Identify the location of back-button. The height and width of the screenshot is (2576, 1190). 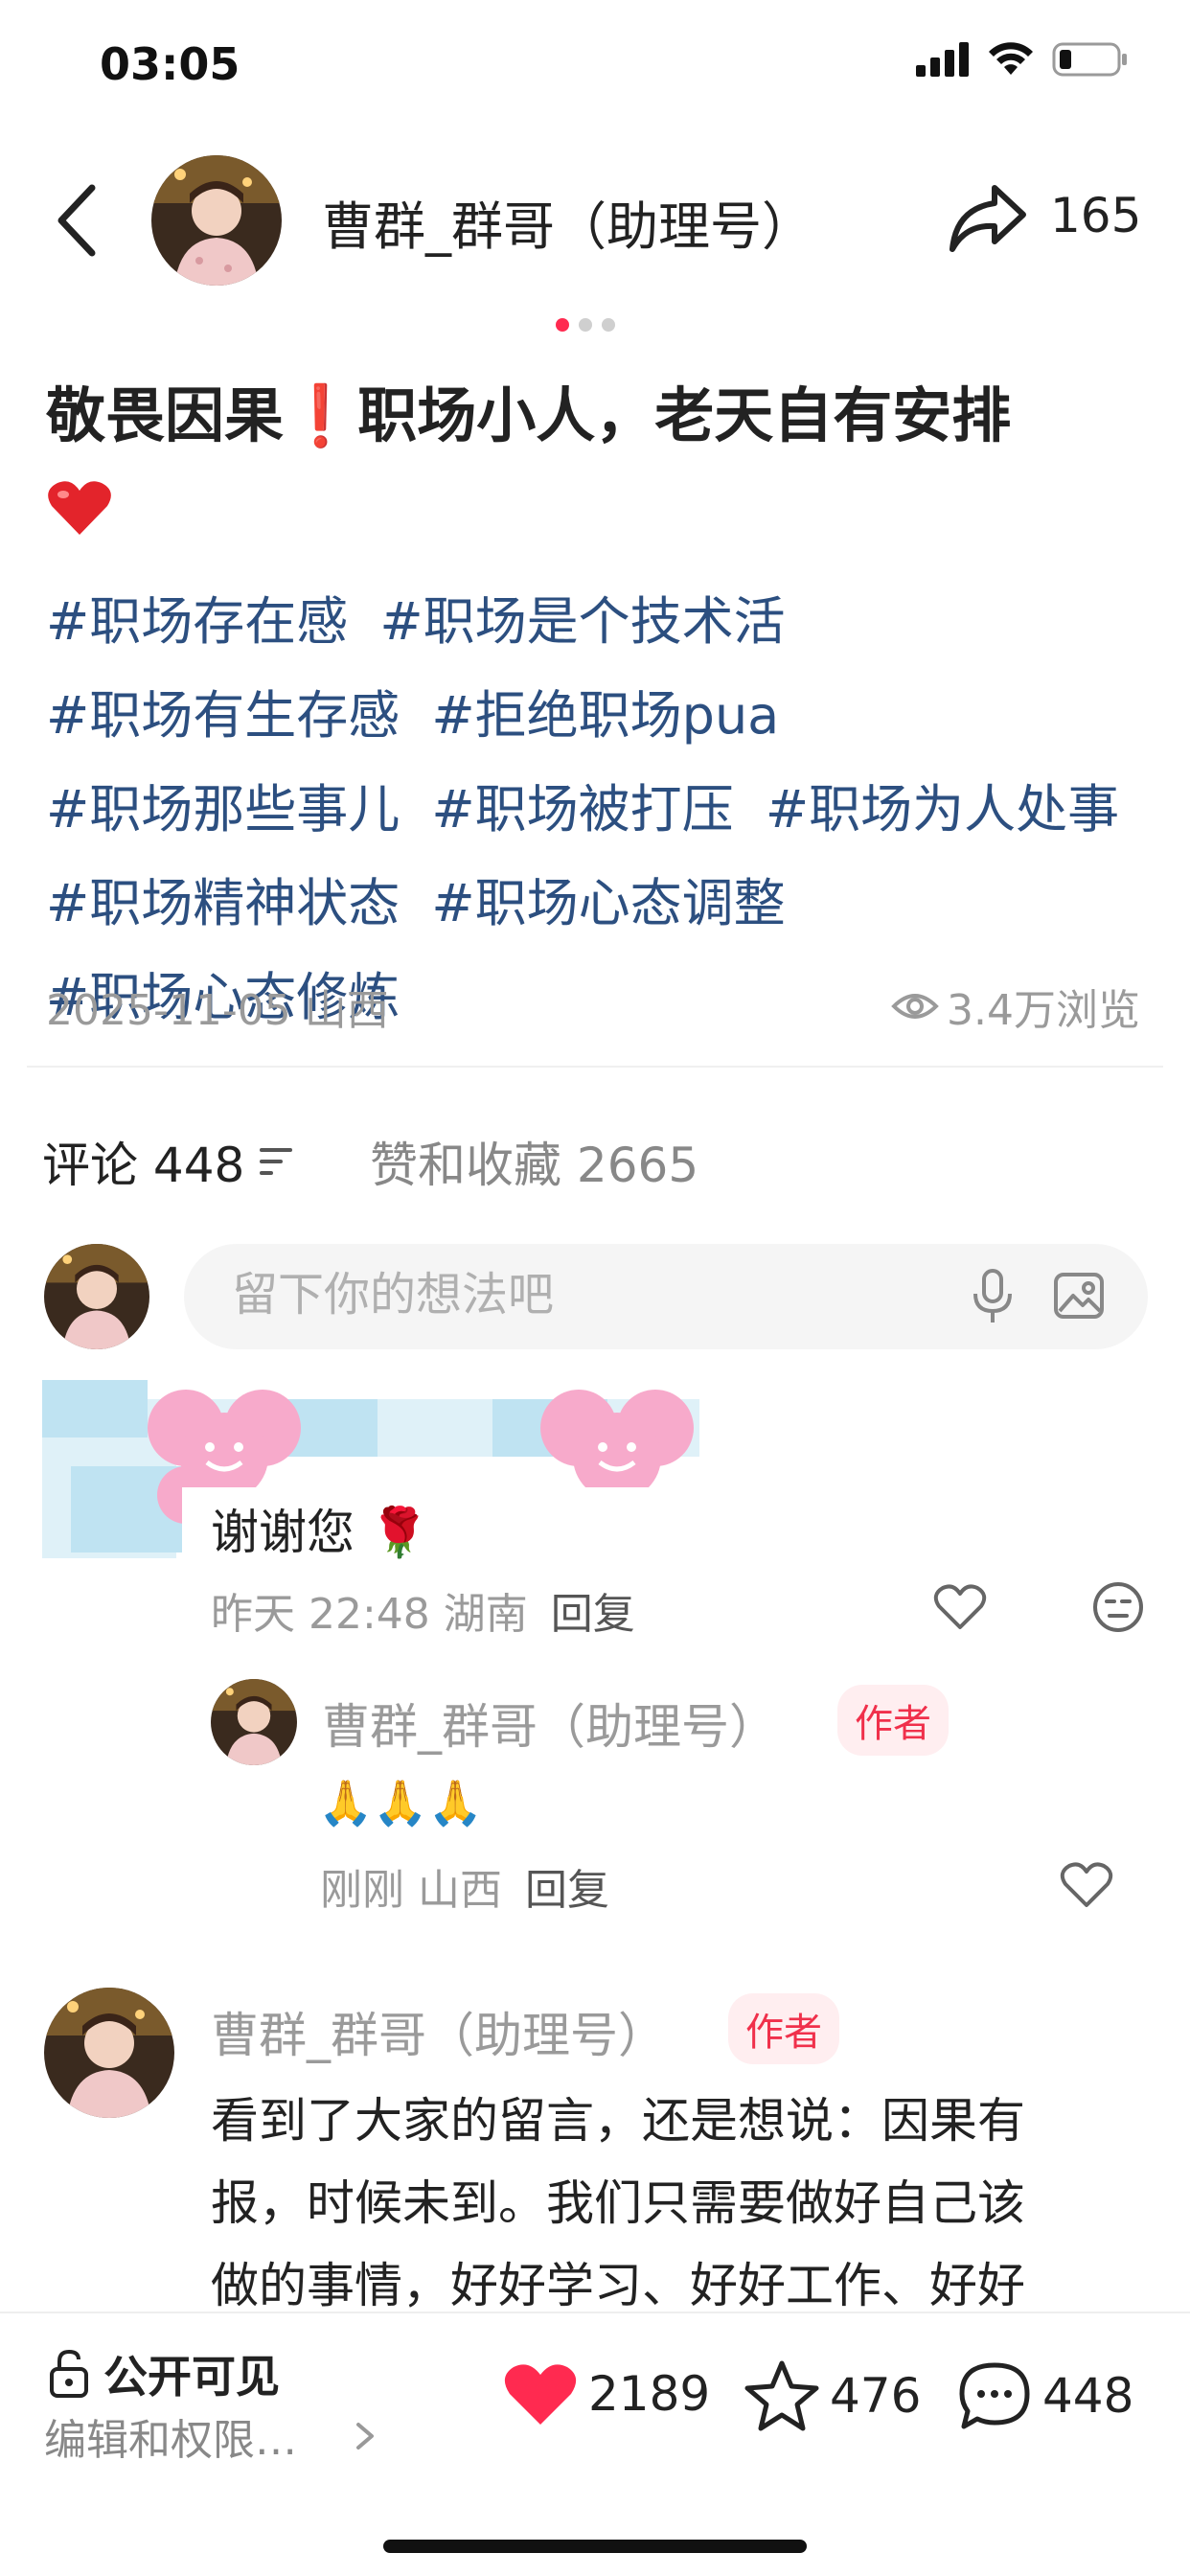
(78, 220).